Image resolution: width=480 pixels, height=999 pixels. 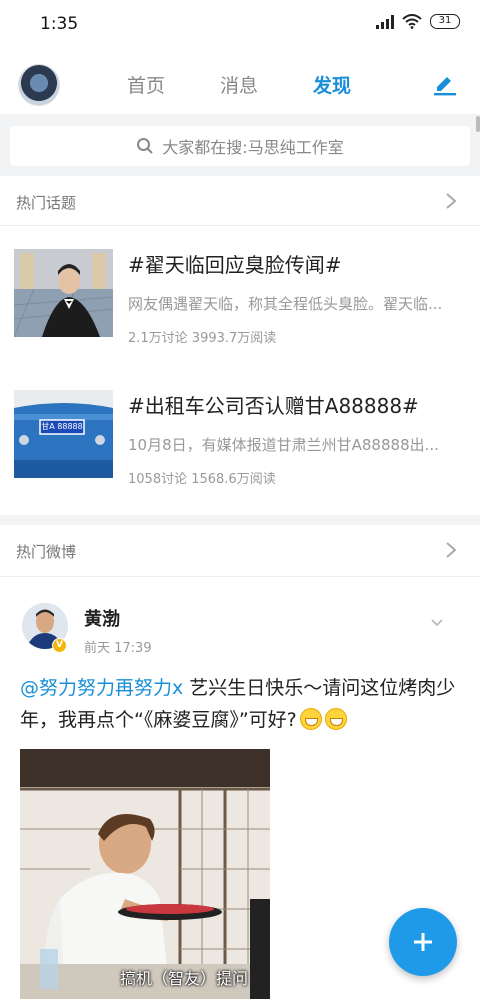 What do you see at coordinates (437, 623) in the screenshot?
I see `chevron-down-icon` at bounding box center [437, 623].